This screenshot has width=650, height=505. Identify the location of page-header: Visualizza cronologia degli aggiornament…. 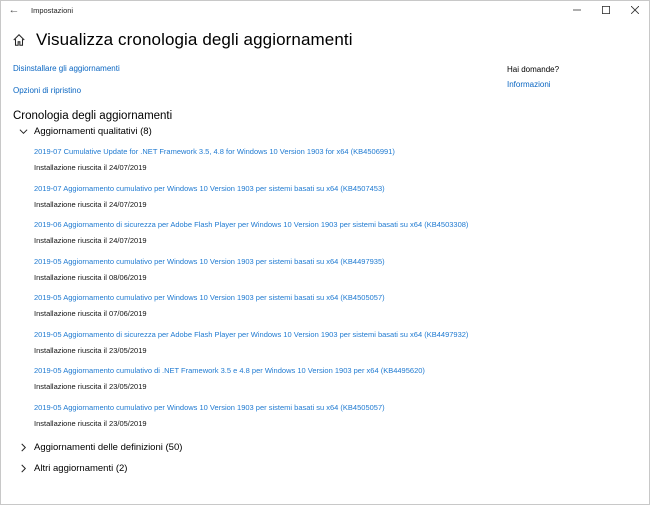
(182, 40).